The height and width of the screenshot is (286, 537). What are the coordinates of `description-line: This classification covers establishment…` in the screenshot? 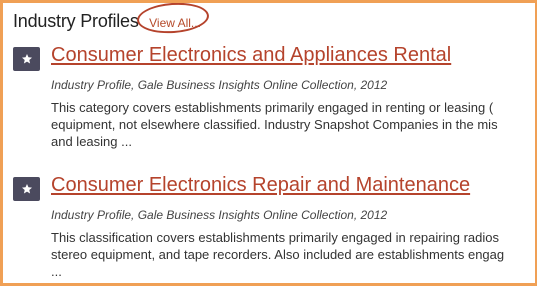 It's located at (275, 237).